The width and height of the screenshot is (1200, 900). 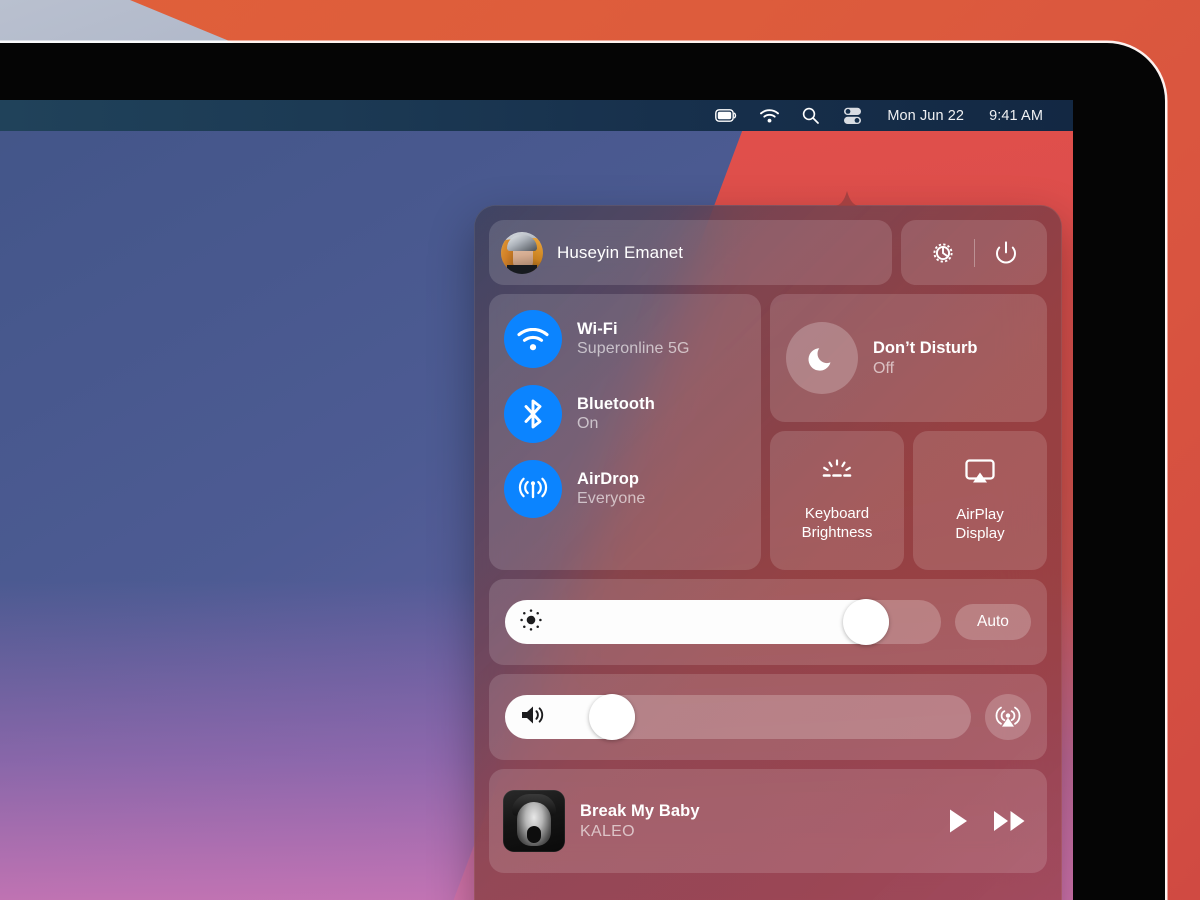 What do you see at coordinates (811, 115) in the screenshot?
I see `search-icon` at bounding box center [811, 115].